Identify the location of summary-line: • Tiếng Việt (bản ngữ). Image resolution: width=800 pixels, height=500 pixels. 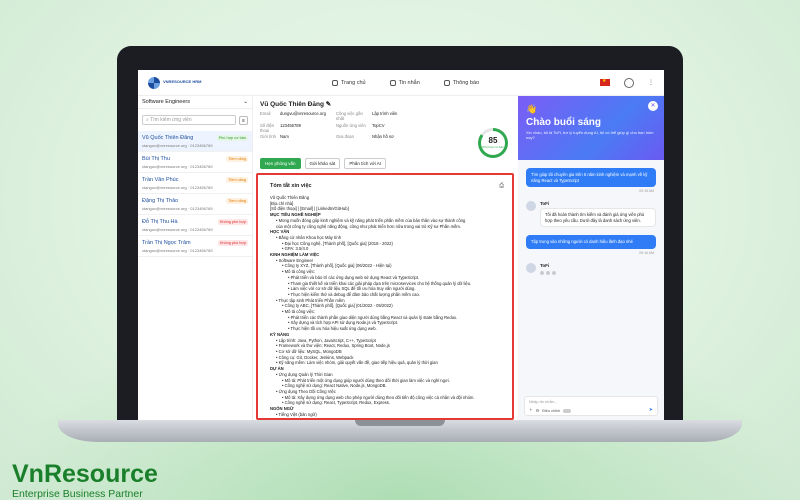
(296, 414).